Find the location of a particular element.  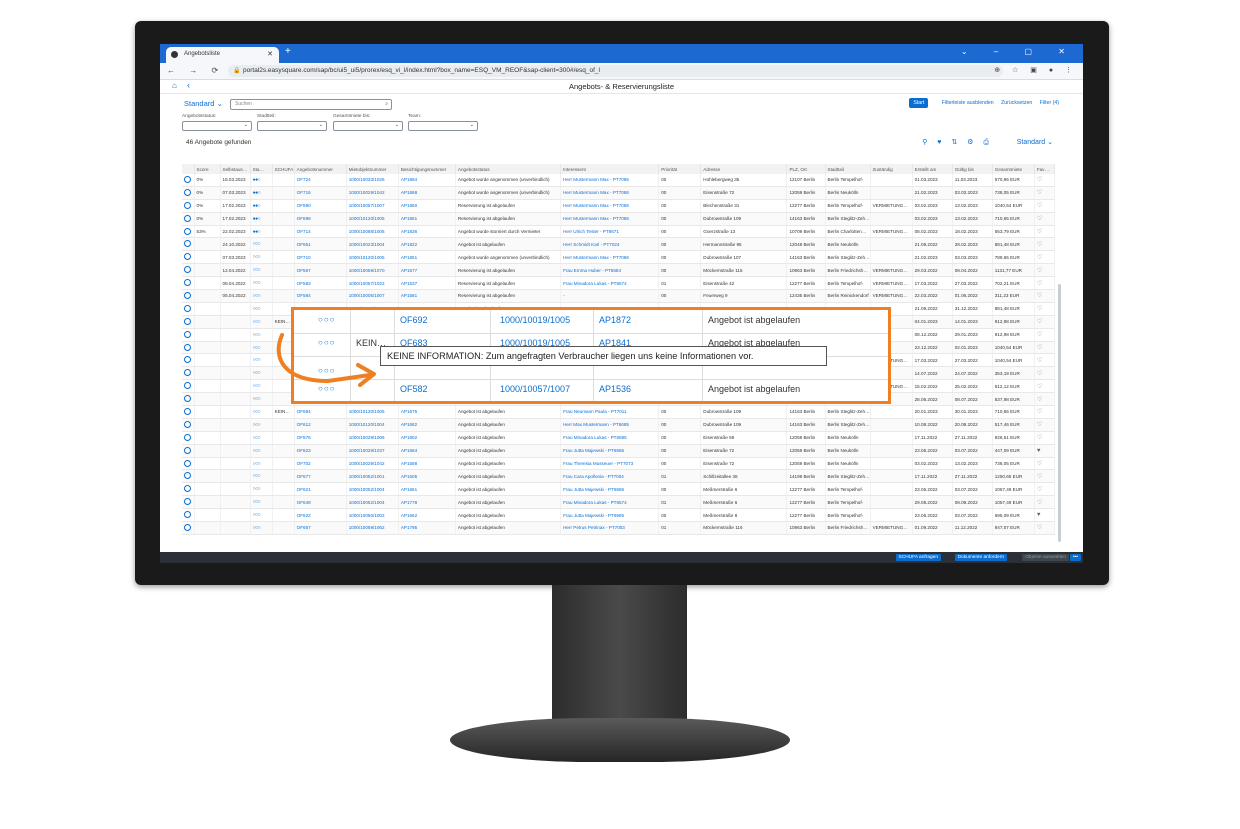

table-cell-link: OF623 is located at coordinates (320, 451).